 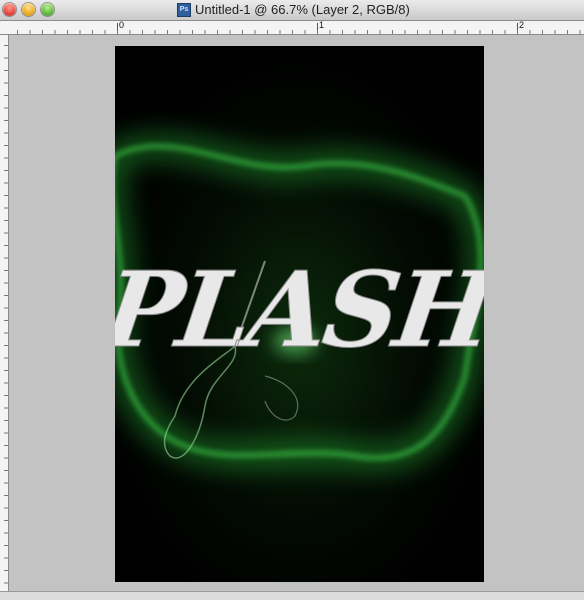 What do you see at coordinates (9, 9) in the screenshot?
I see `close-button` at bounding box center [9, 9].